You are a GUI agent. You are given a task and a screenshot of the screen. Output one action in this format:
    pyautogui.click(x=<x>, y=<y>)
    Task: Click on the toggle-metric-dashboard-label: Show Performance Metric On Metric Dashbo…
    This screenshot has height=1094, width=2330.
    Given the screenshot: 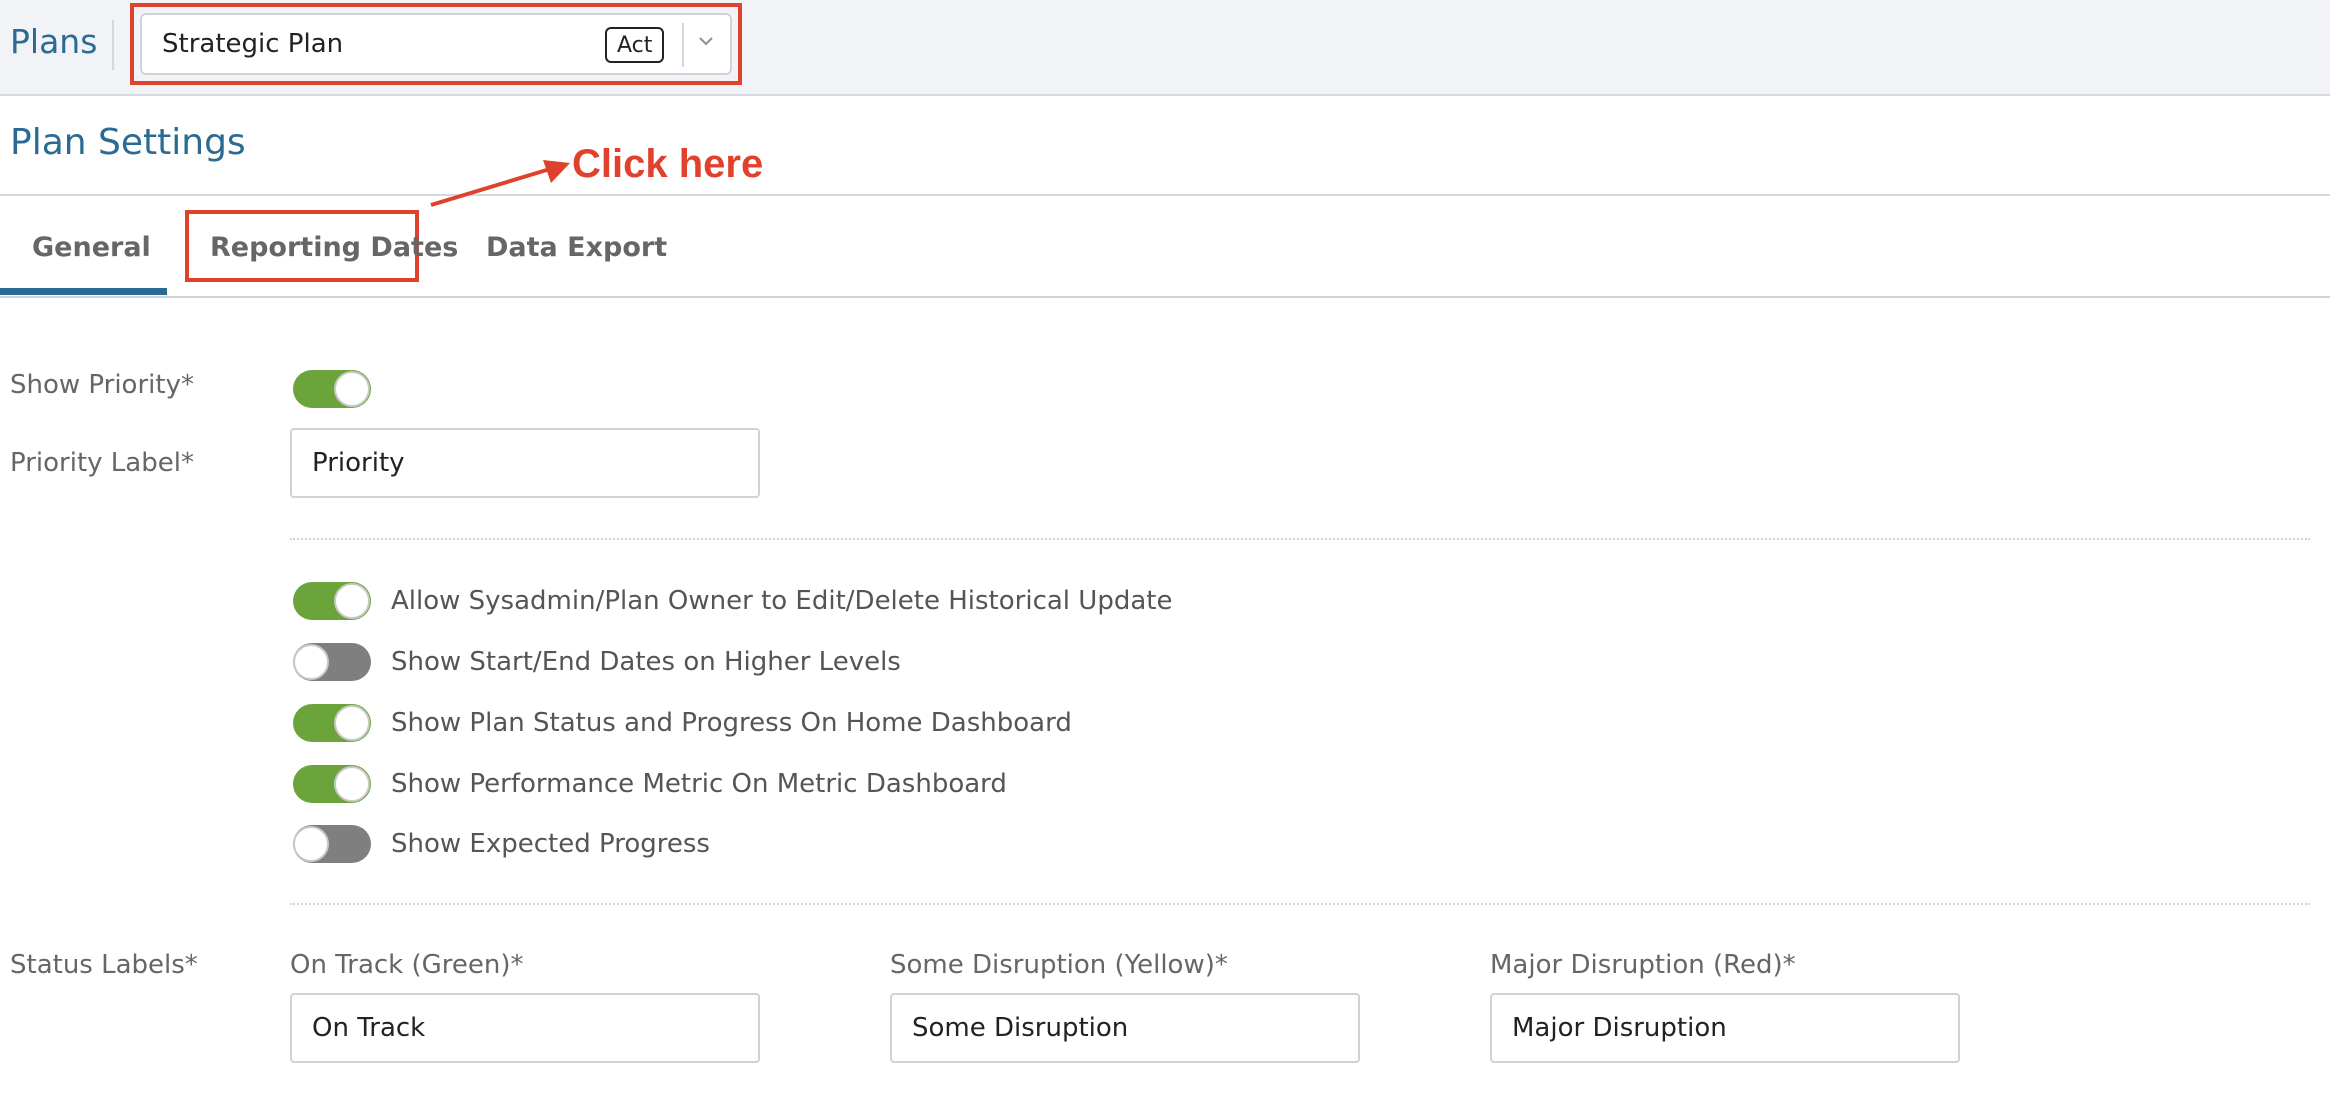 What is the action you would take?
    pyautogui.click(x=699, y=784)
    